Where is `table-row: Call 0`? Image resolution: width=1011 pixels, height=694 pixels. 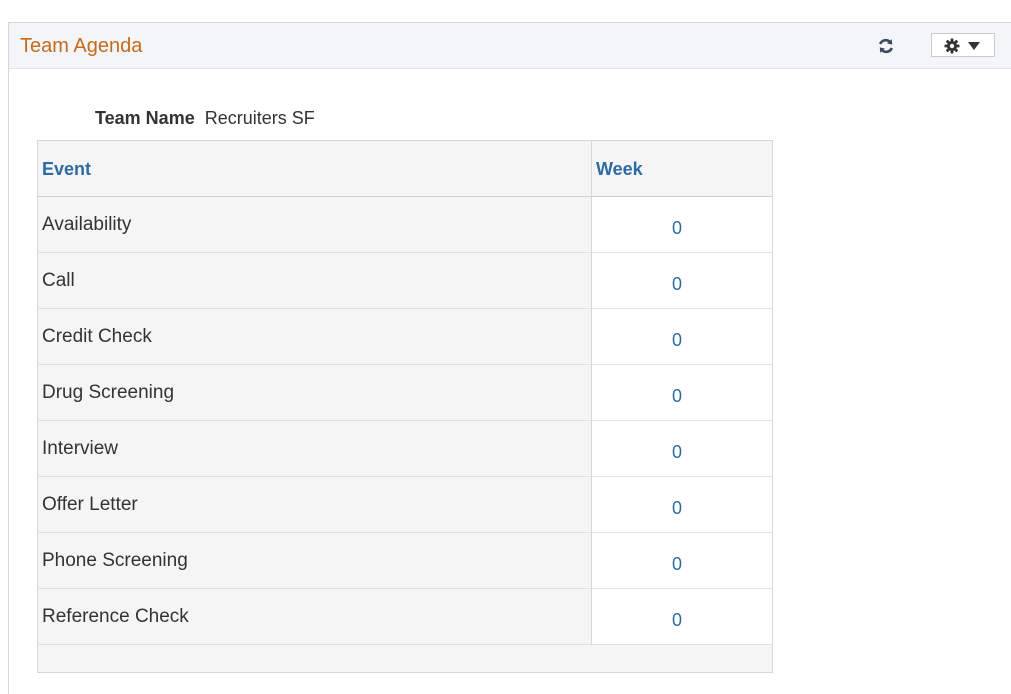 table-row: Call 0 is located at coordinates (405, 281).